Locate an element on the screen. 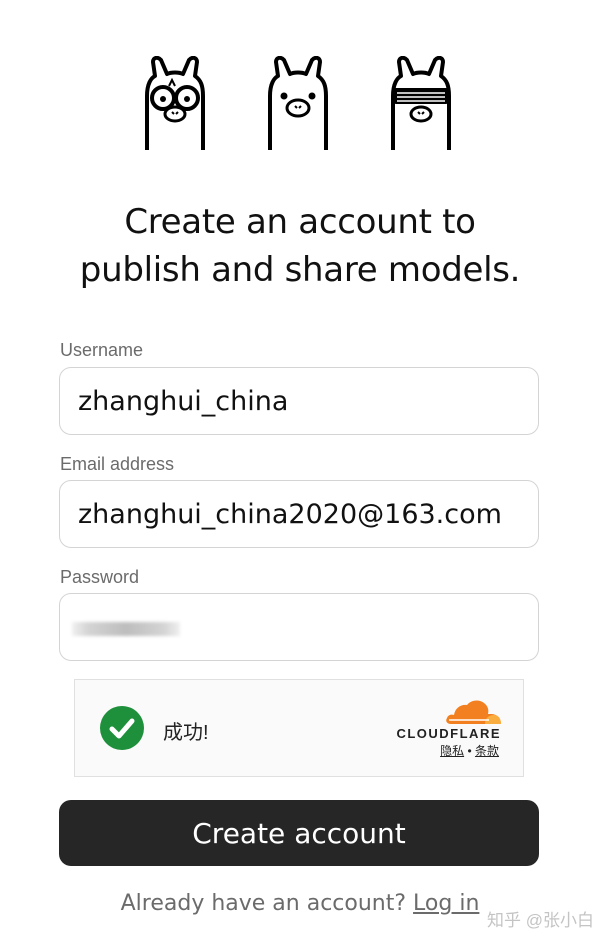 The image size is (610, 945). success-check-icon is located at coordinates (122, 728).